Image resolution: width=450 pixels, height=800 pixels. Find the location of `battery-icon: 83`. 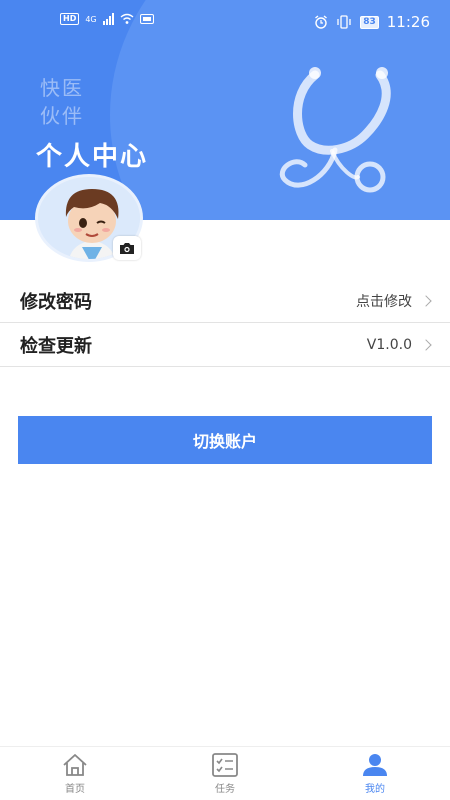

battery-icon: 83 is located at coordinates (369, 22).